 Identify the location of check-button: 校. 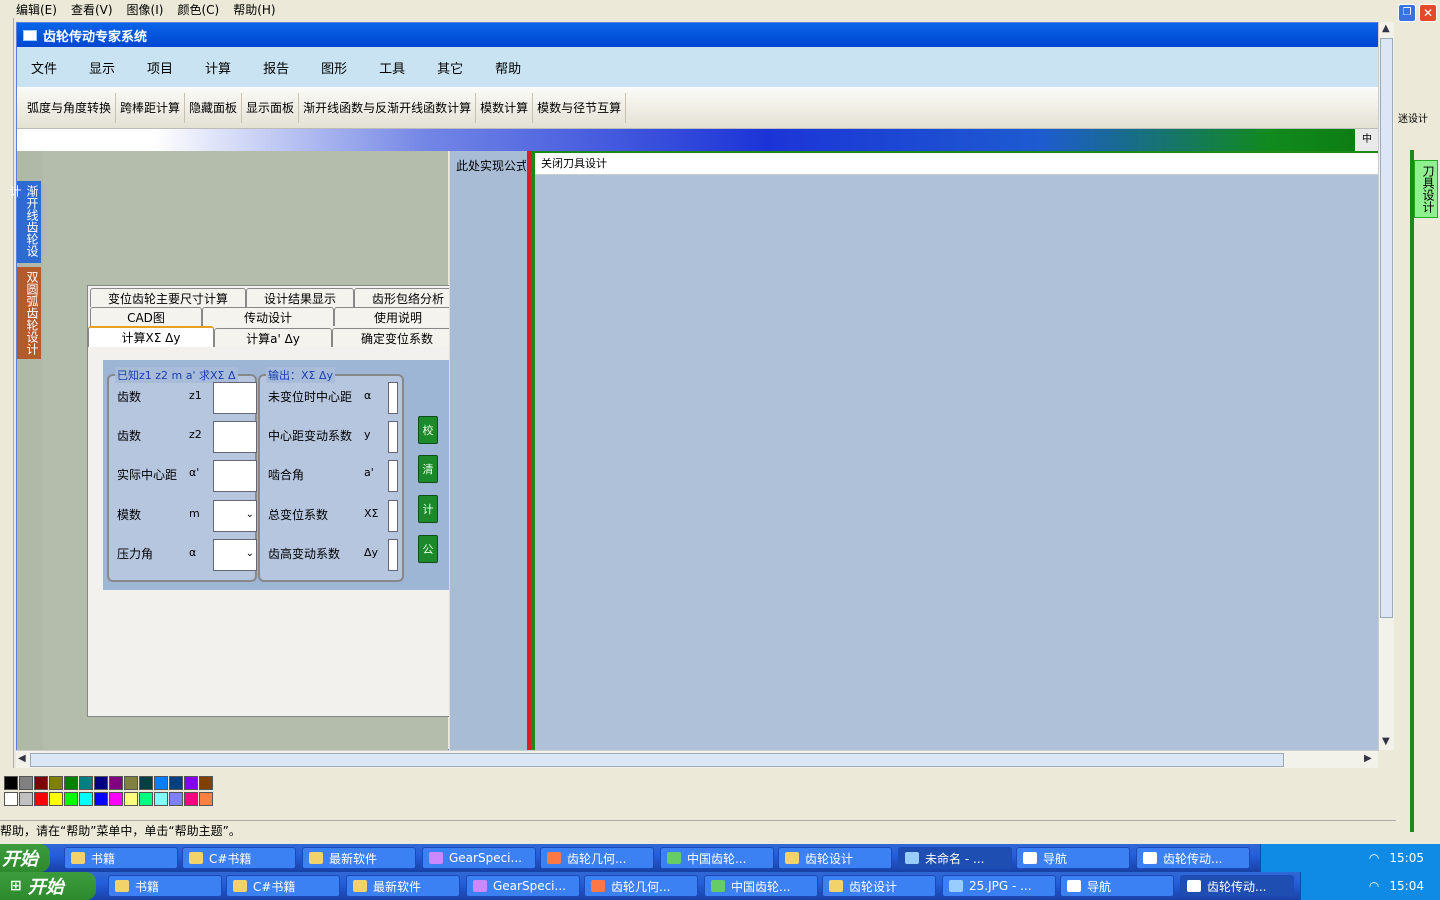
(428, 430).